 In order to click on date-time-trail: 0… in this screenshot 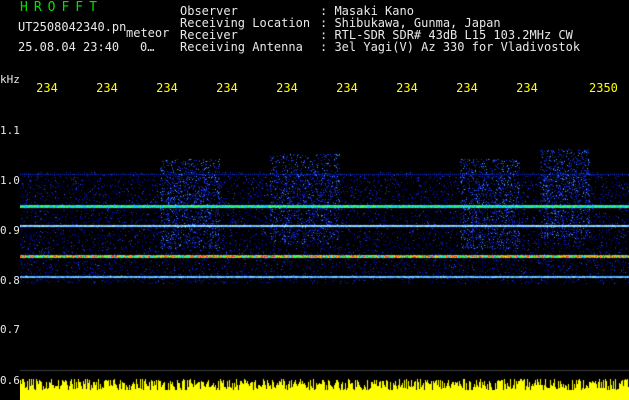, I will do `click(147, 47)`.